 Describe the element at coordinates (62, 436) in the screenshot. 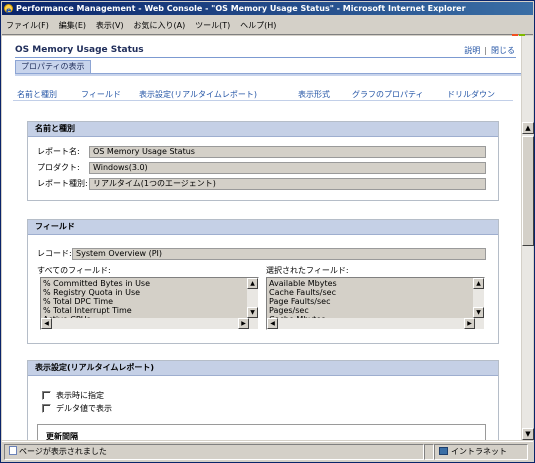

I see `refresh-interval-title: 更新間隔` at that location.